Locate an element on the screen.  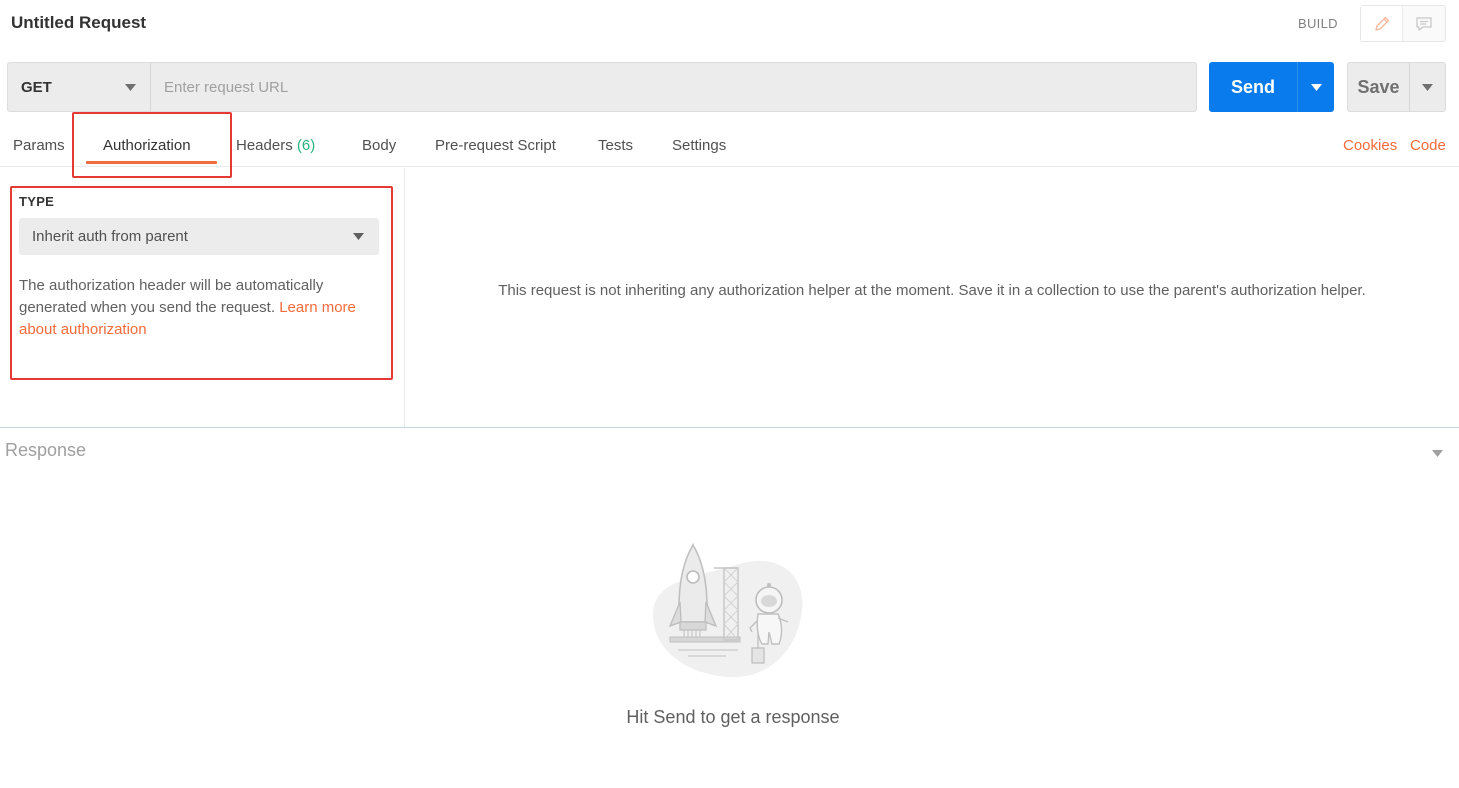
code-link: Code is located at coordinates (1428, 145).